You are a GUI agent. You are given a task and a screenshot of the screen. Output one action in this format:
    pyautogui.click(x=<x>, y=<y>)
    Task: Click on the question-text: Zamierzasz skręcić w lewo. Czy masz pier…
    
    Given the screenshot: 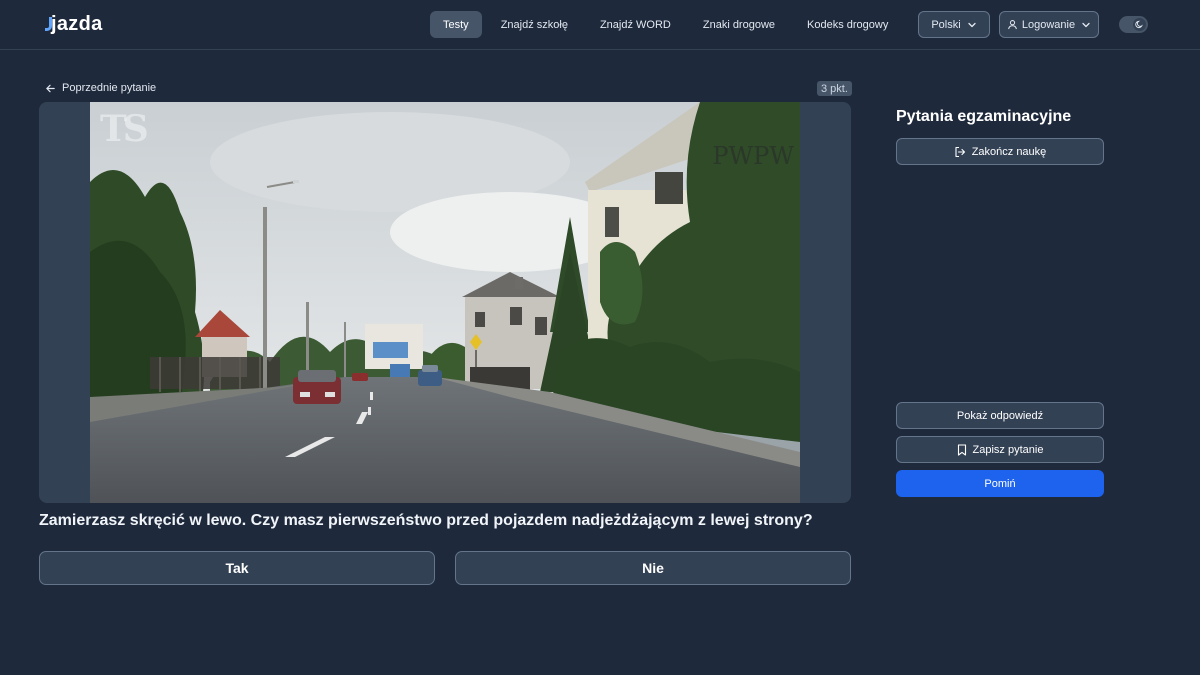 What is the action you would take?
    pyautogui.click(x=426, y=520)
    